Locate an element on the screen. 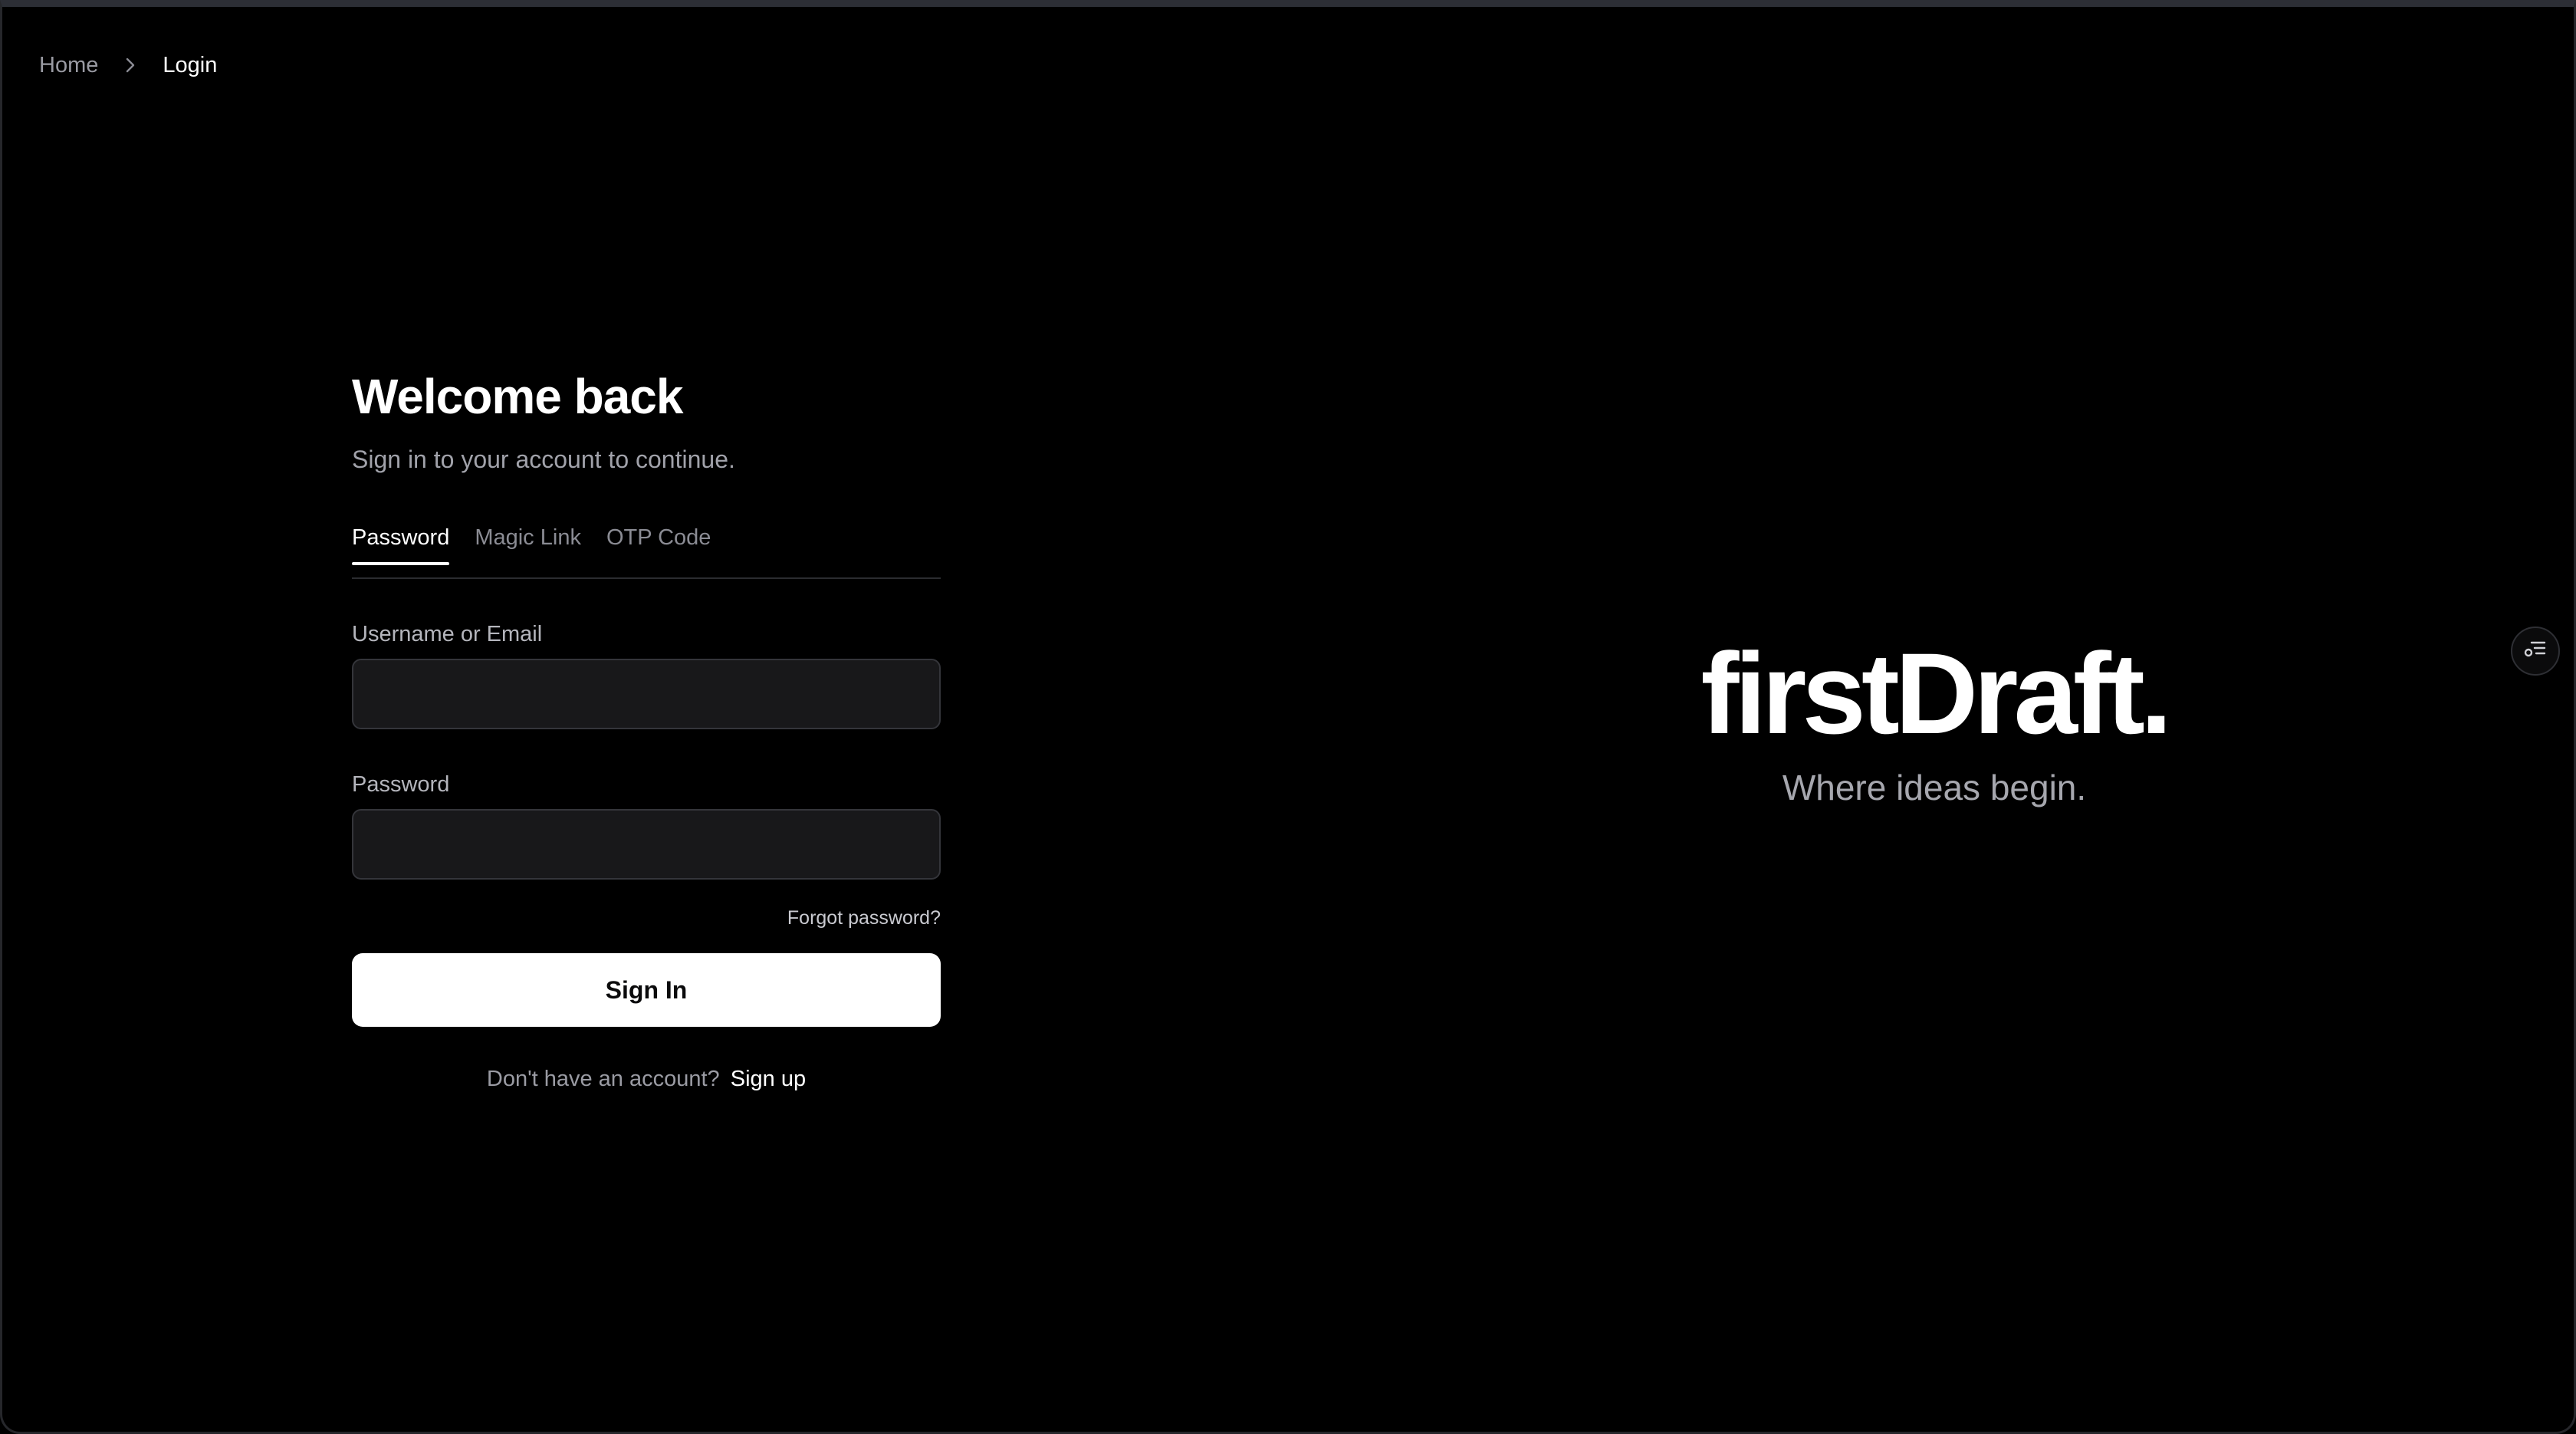  password-label: Password is located at coordinates (401, 784).